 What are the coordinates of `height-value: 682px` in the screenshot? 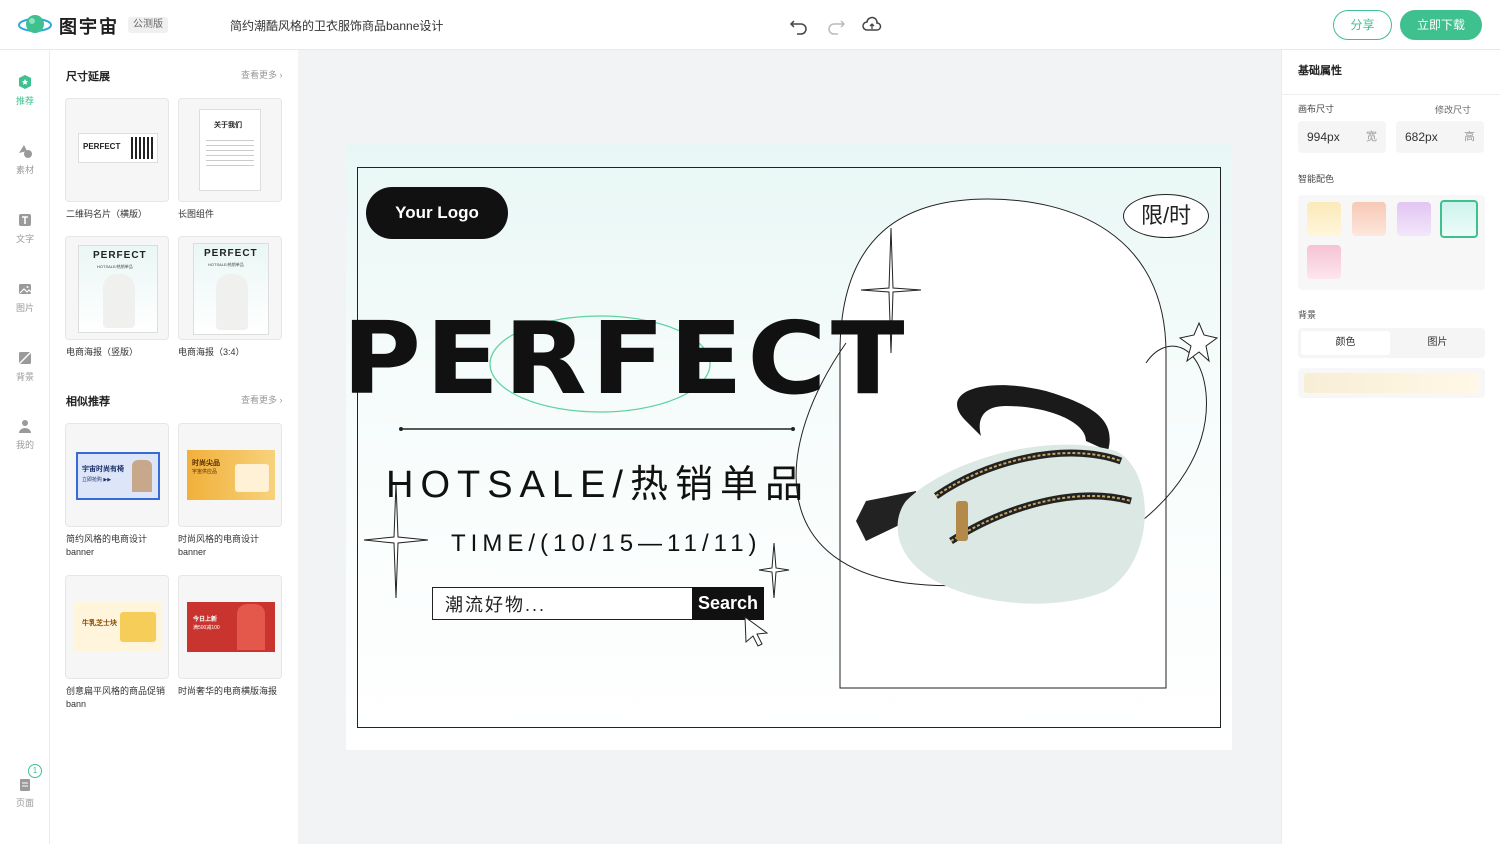 It's located at (1421, 137).